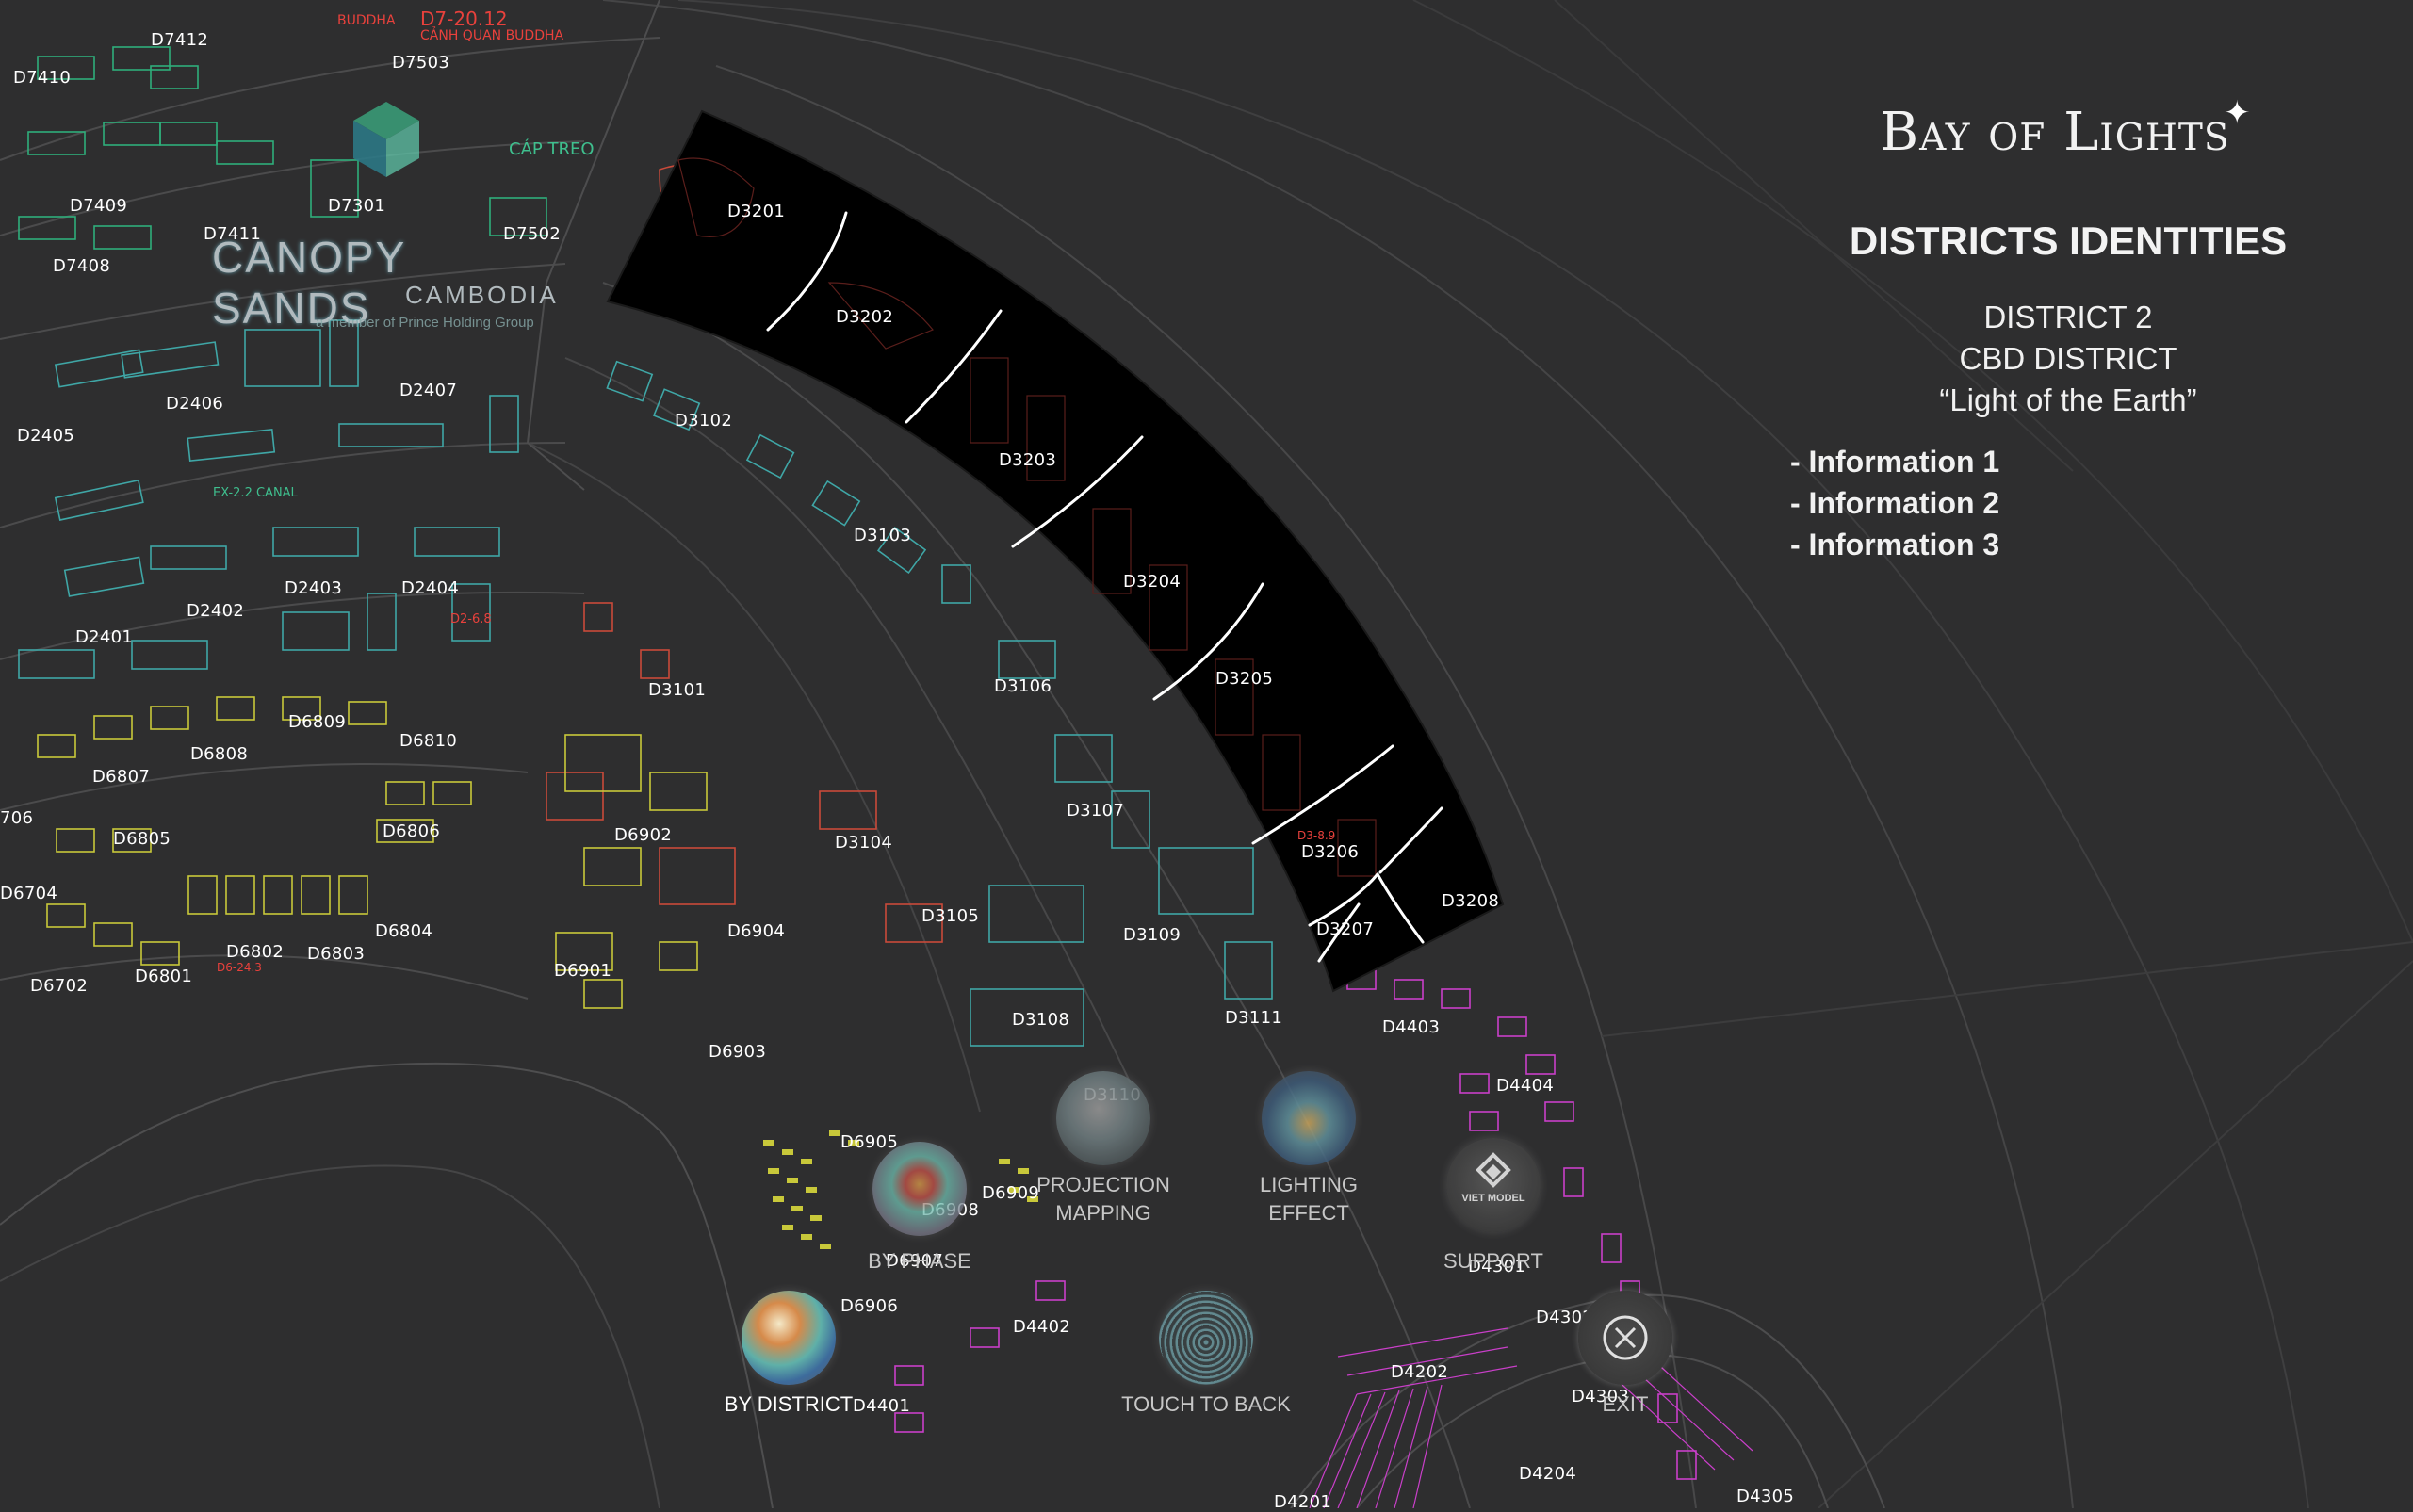  I want to click on plot-label: D3201, so click(756, 211).